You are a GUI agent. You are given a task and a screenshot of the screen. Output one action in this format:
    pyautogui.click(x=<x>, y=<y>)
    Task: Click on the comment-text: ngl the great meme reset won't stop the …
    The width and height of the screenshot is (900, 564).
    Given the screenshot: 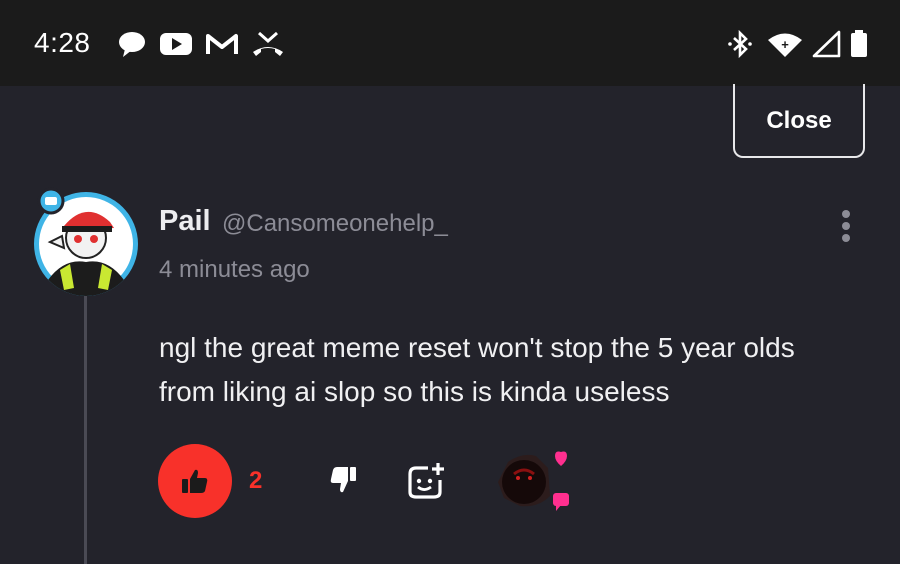 What is the action you would take?
    pyautogui.click(x=477, y=369)
    